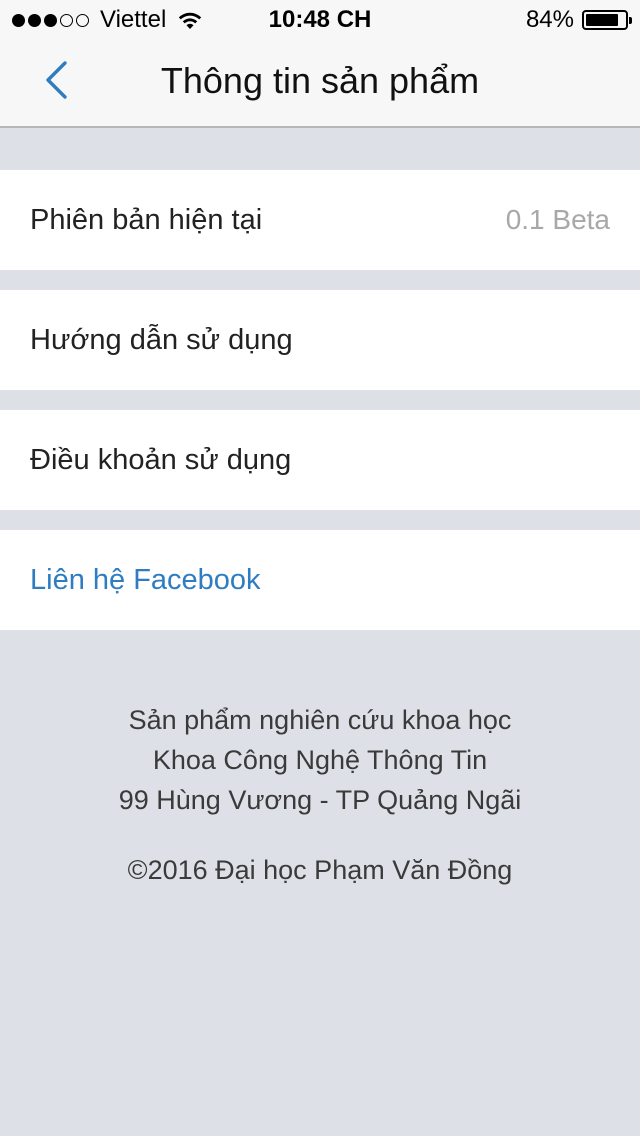 Image resolution: width=640 pixels, height=1136 pixels. What do you see at coordinates (320, 20) in the screenshot?
I see `status-bar: Viettel 10:48 CH 84%` at bounding box center [320, 20].